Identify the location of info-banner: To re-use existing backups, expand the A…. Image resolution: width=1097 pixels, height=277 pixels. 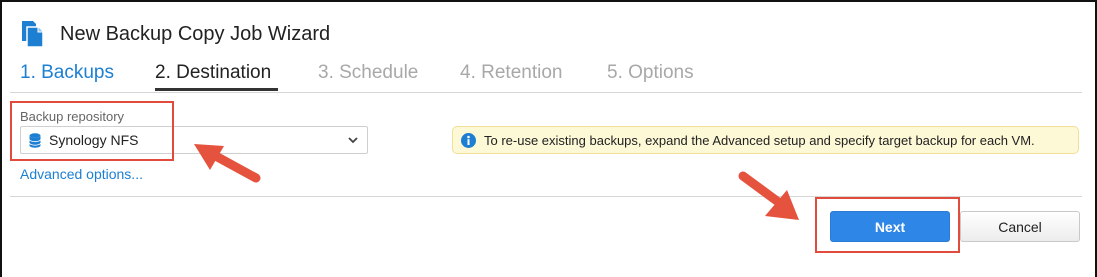
(765, 140).